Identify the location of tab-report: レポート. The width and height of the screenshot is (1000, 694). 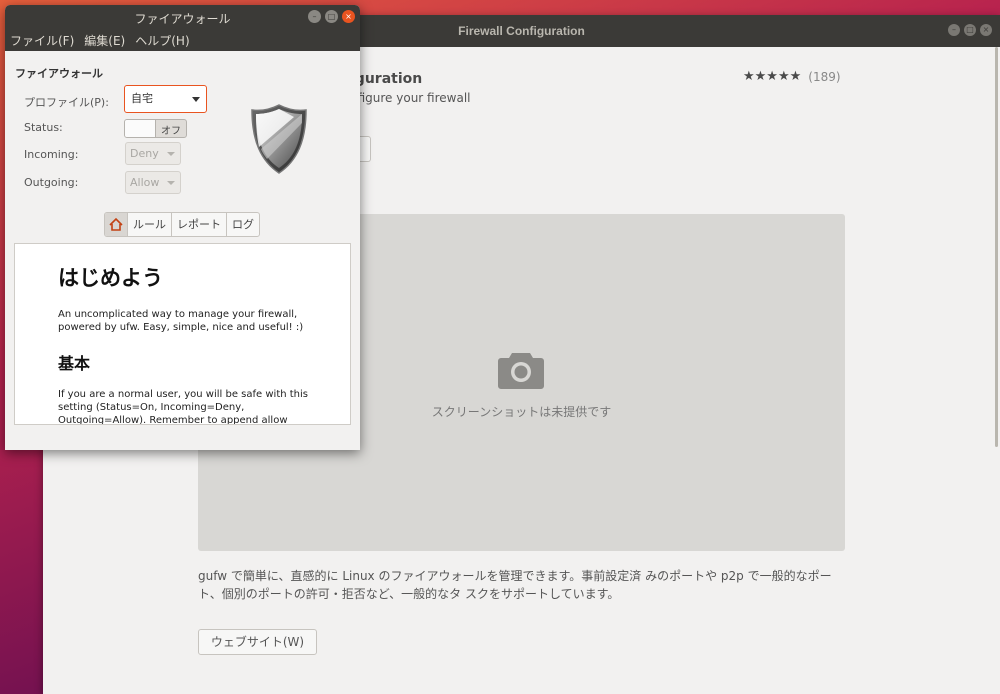
(198, 224).